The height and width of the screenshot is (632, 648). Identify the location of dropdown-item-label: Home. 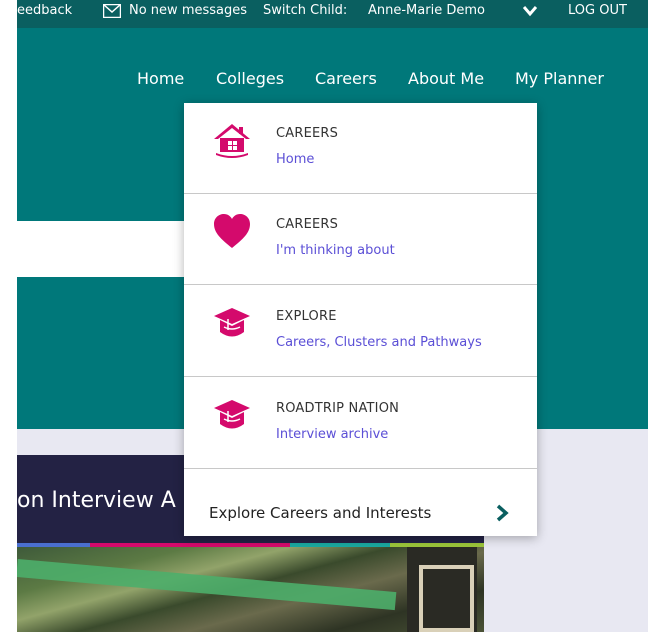
(295, 159).